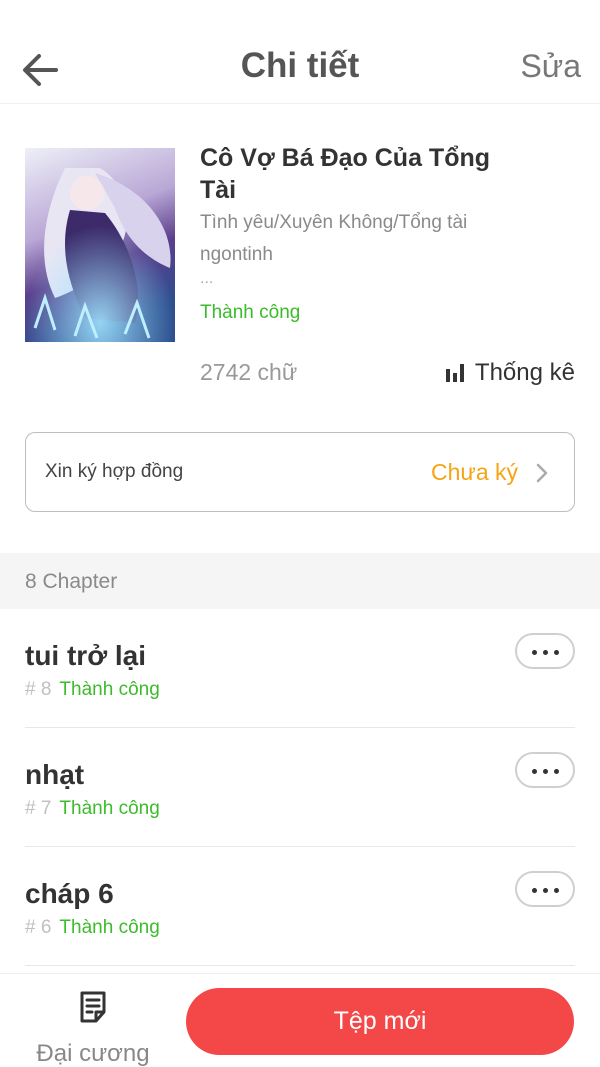 Image resolution: width=600 pixels, height=1067 pixels. Describe the element at coordinates (550, 66) in the screenshot. I see `edit-button: Sửa` at that location.